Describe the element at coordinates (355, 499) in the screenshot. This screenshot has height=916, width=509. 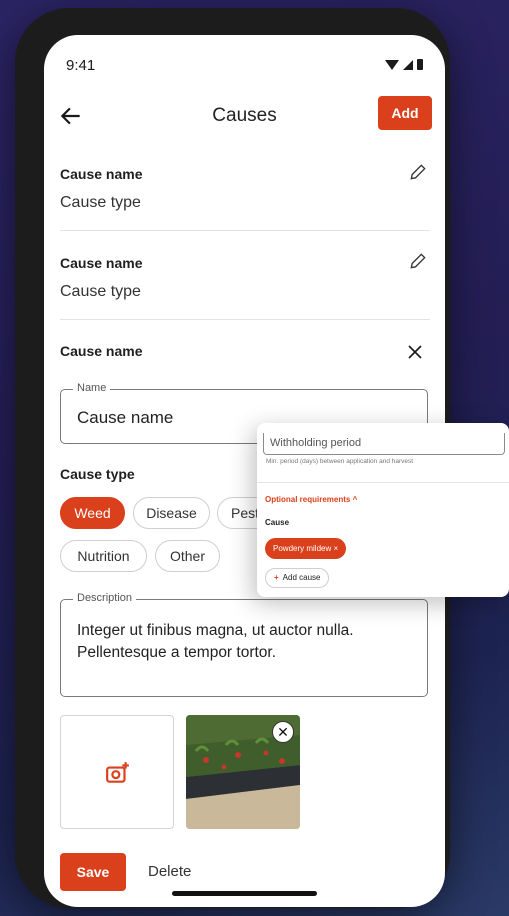
I see `chevron-up-icon: ^` at that location.